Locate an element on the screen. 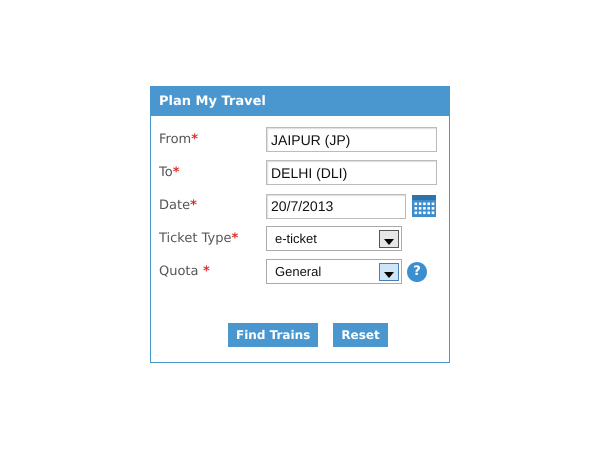  field-label: Date* is located at coordinates (178, 205).